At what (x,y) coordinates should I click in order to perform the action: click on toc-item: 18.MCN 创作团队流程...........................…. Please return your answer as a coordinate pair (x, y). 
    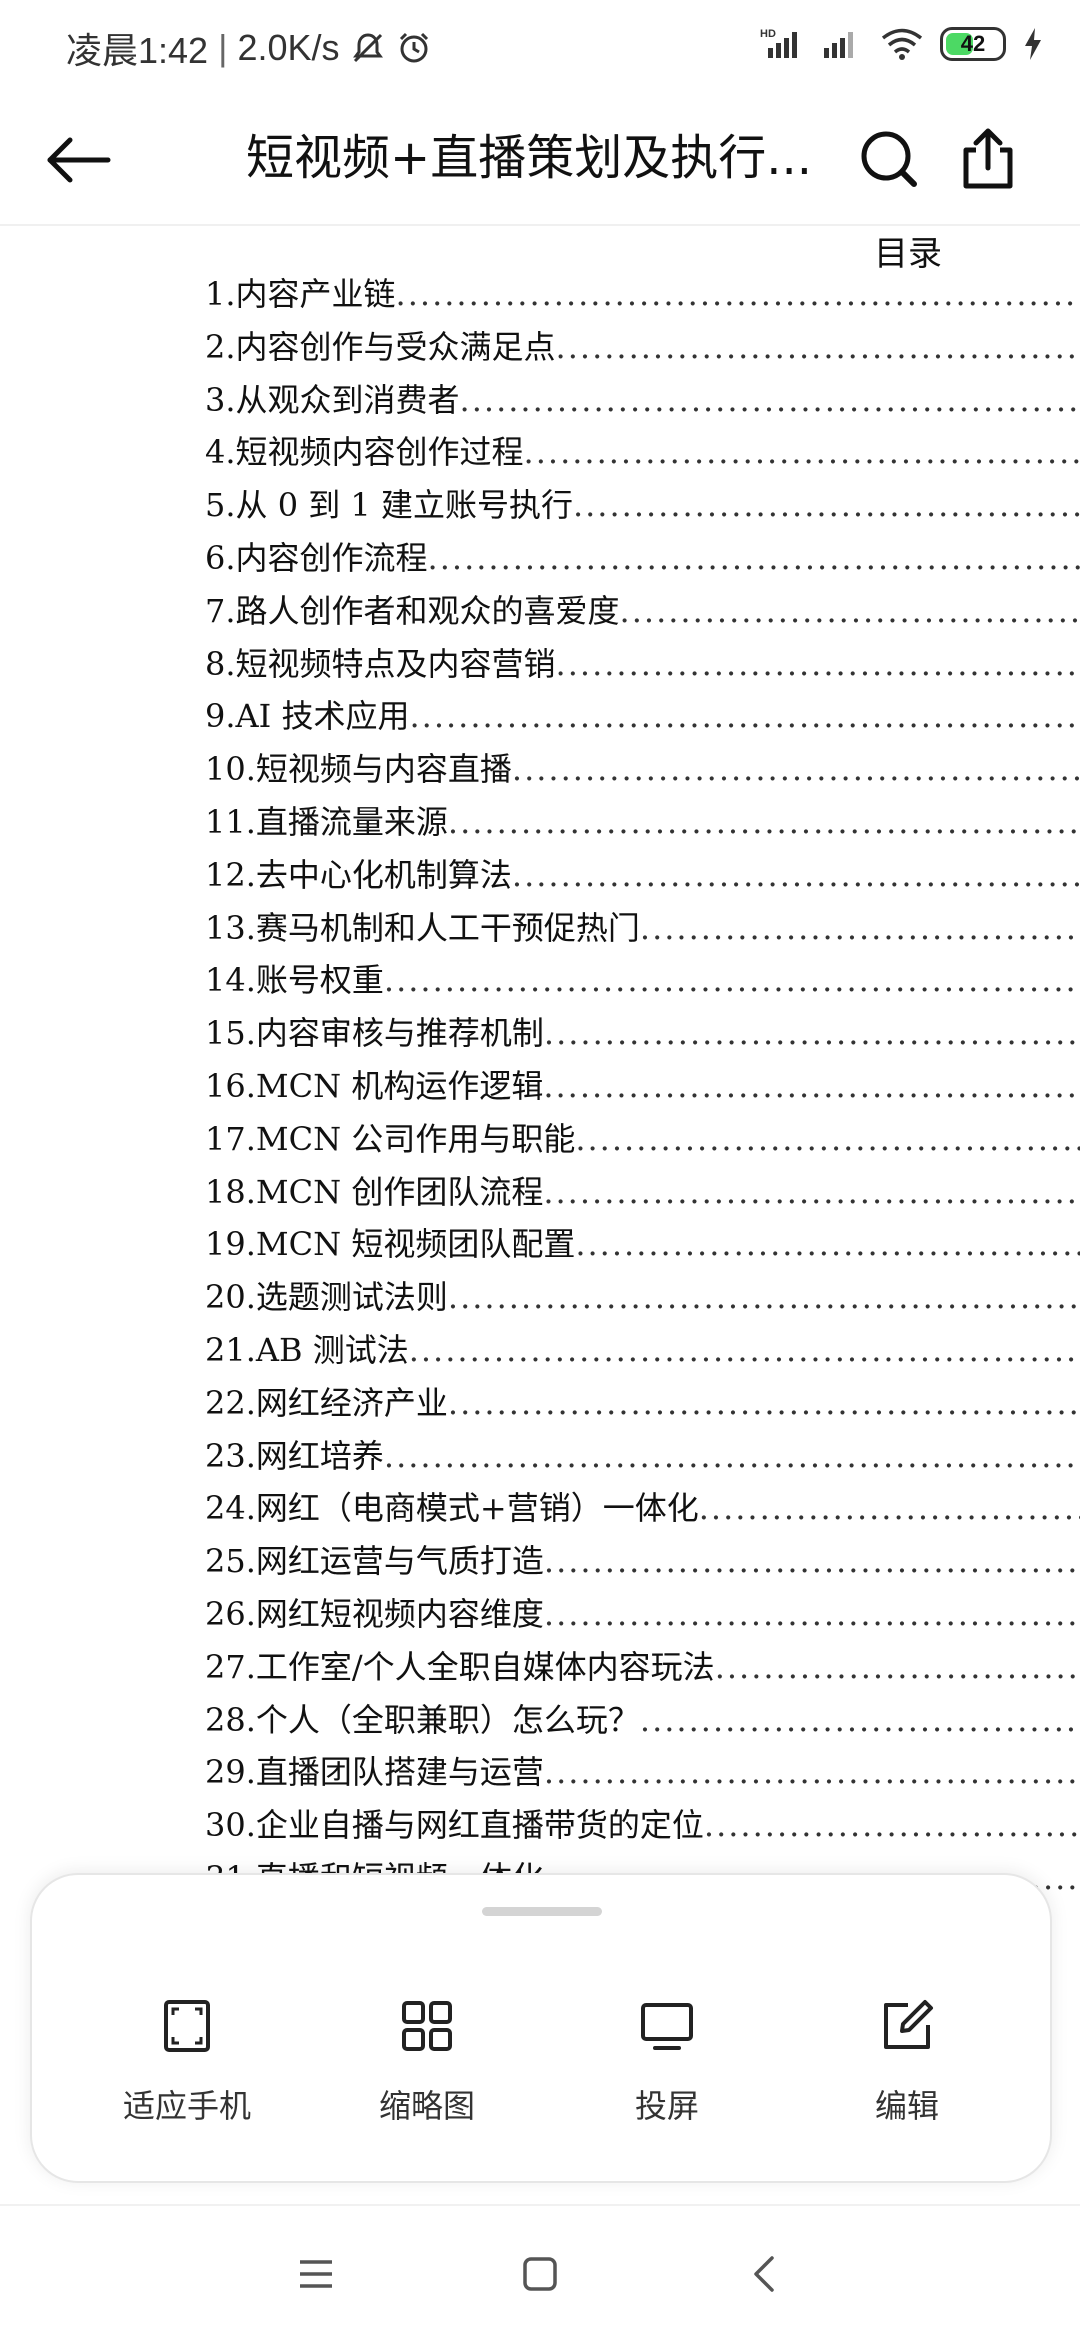
    Looking at the image, I should click on (642, 1192).